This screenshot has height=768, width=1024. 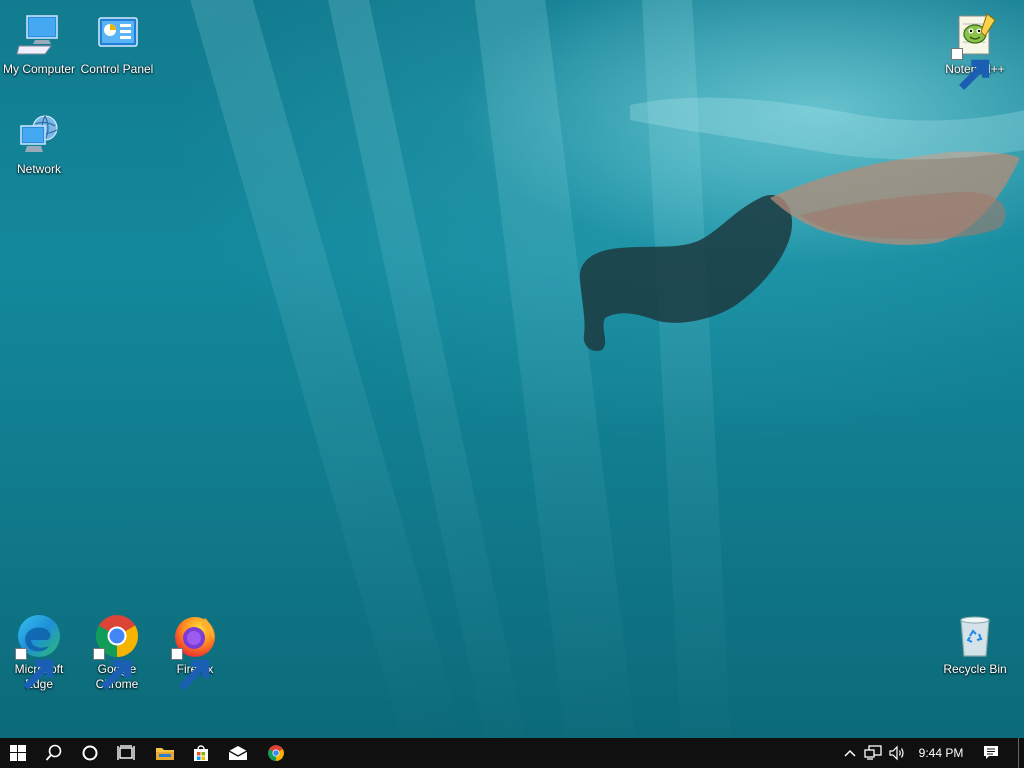 I want to click on search-button, so click(x=54, y=753).